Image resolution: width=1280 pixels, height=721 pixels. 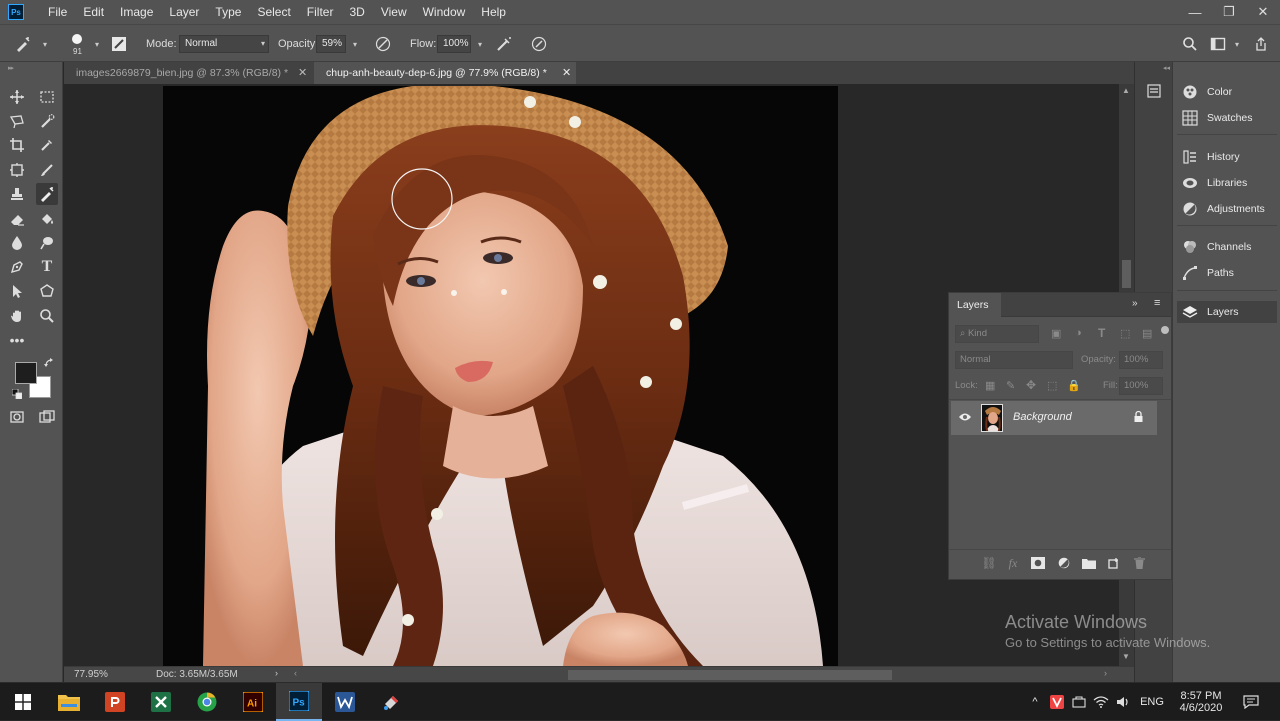 What do you see at coordinates (1141, 360) in the screenshot?
I see `layer-opacity-input: 100%` at bounding box center [1141, 360].